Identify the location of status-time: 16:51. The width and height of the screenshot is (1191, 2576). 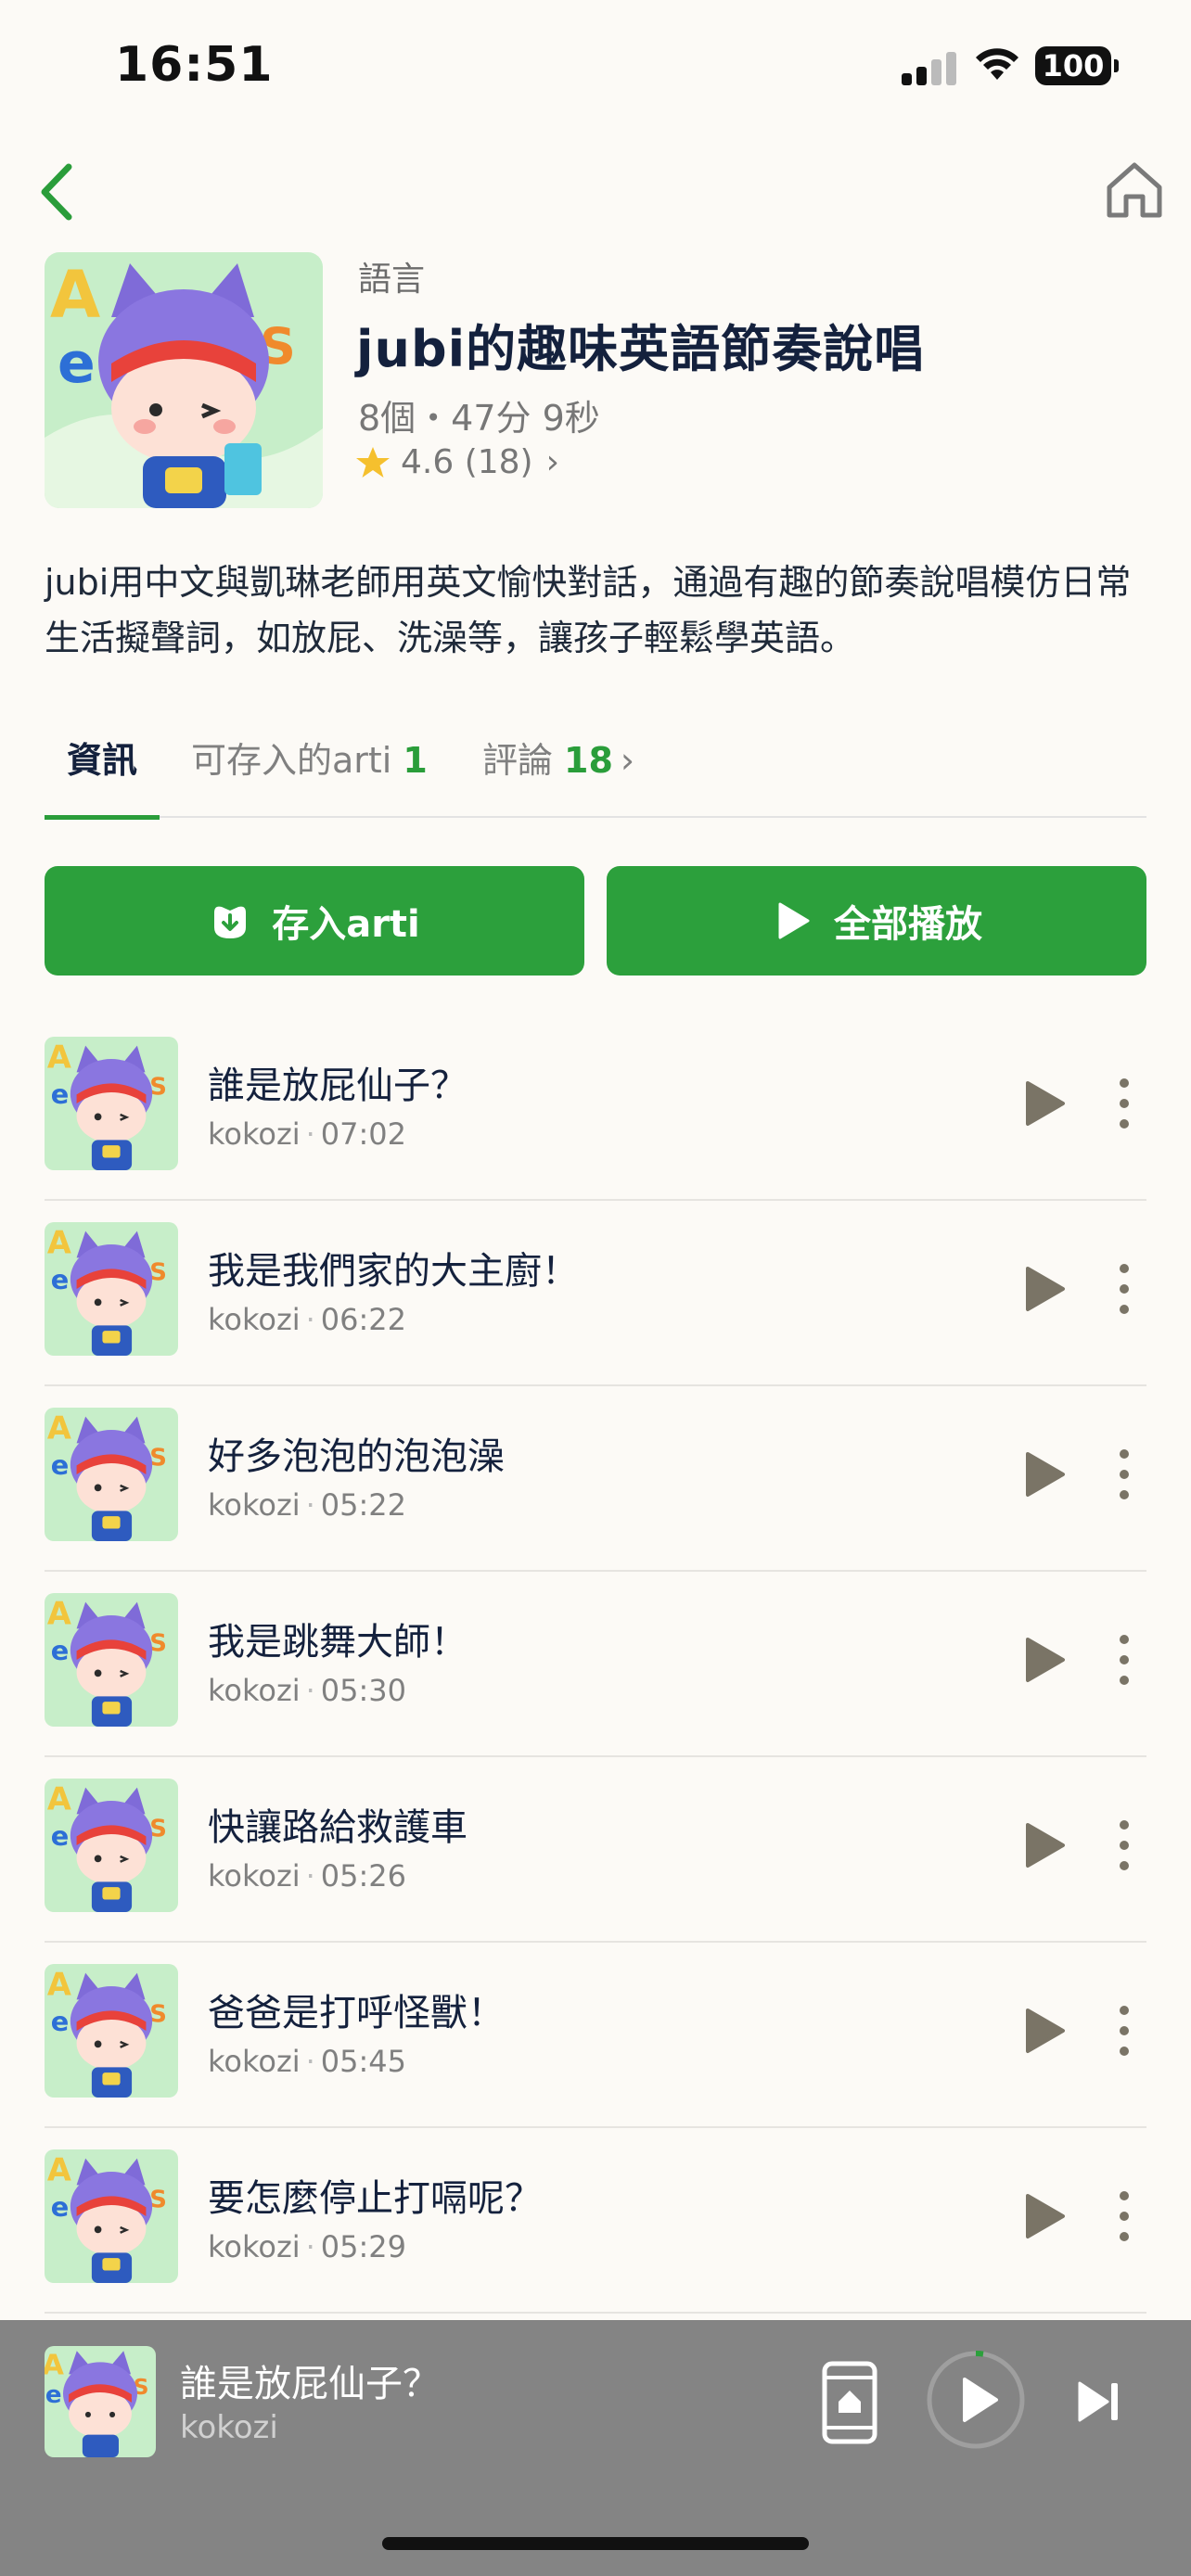
(194, 65).